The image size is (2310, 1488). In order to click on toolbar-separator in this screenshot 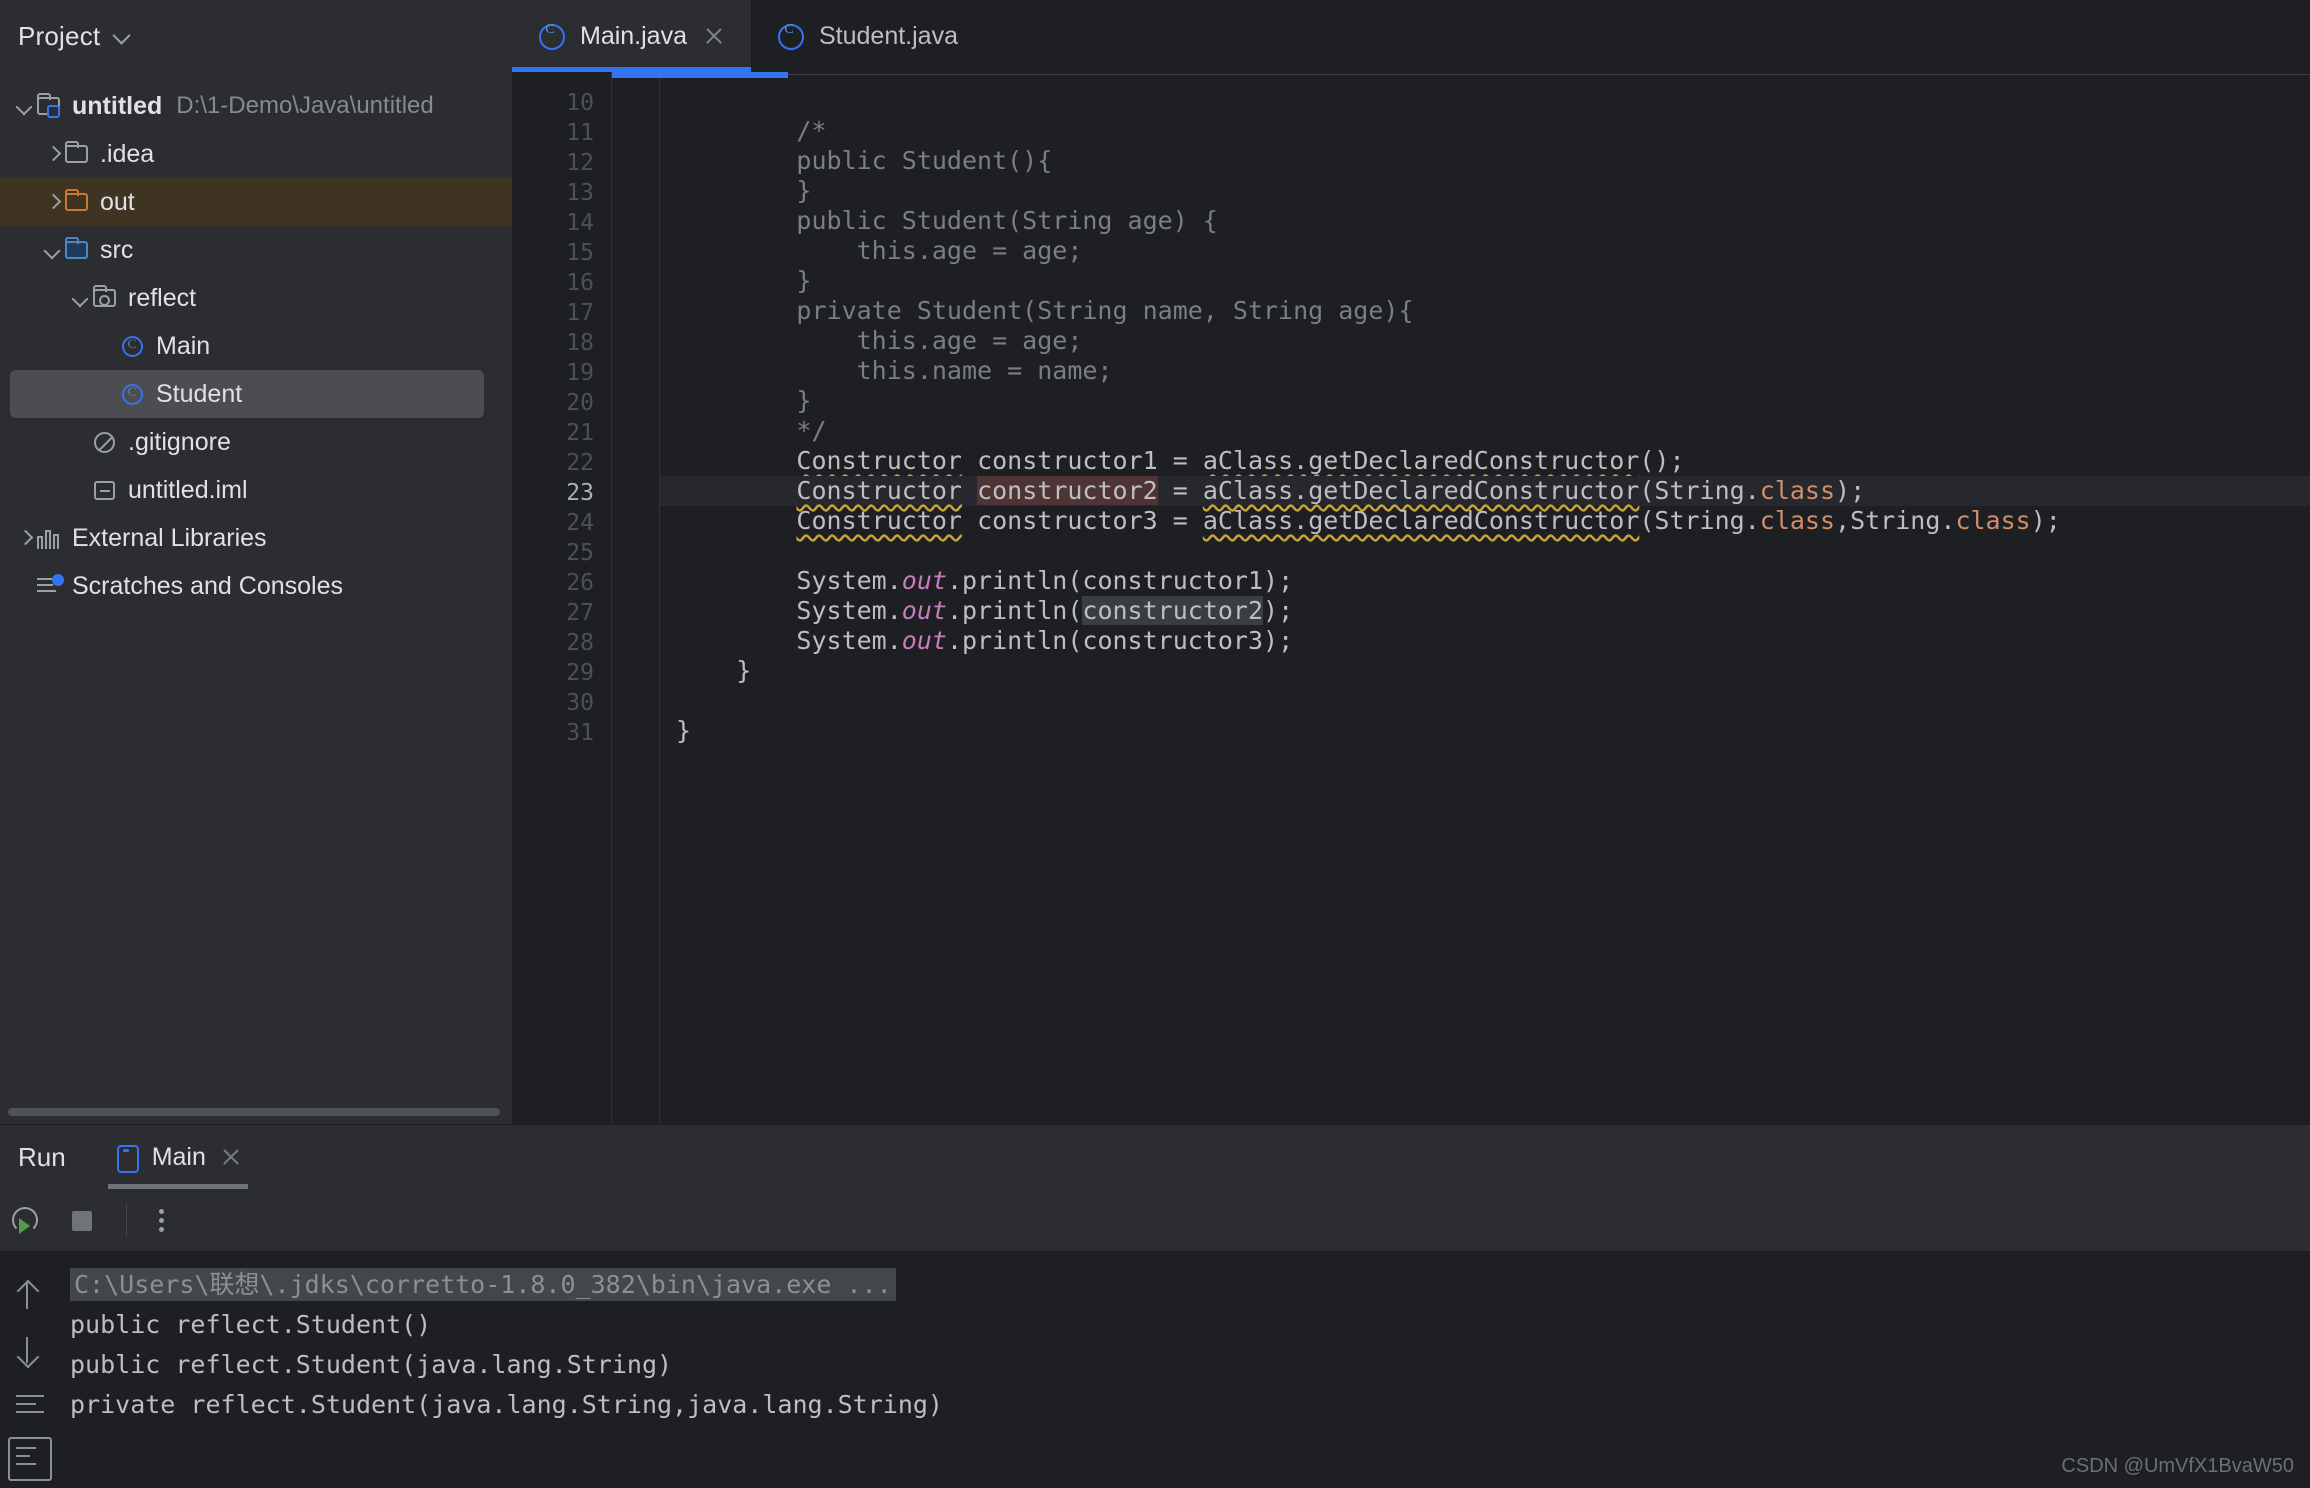, I will do `click(126, 1220)`.